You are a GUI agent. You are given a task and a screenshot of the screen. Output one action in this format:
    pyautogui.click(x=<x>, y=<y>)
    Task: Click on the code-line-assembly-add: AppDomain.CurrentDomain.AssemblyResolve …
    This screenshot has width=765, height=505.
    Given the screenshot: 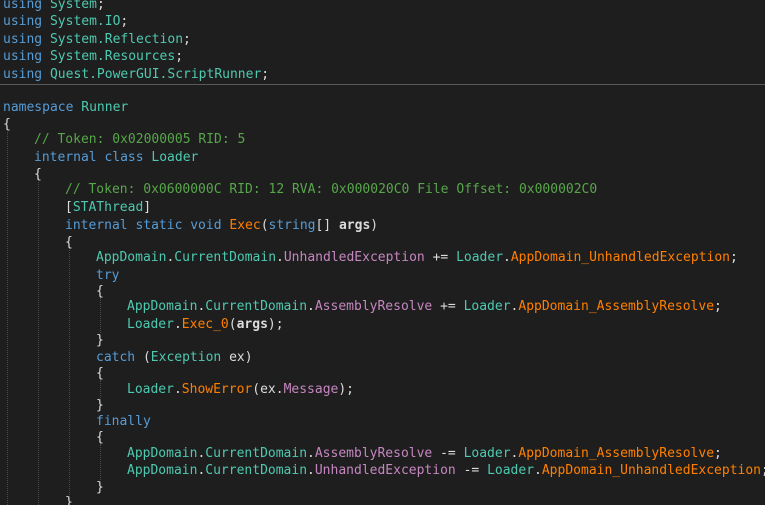 What is the action you would take?
    pyautogui.click(x=424, y=306)
    